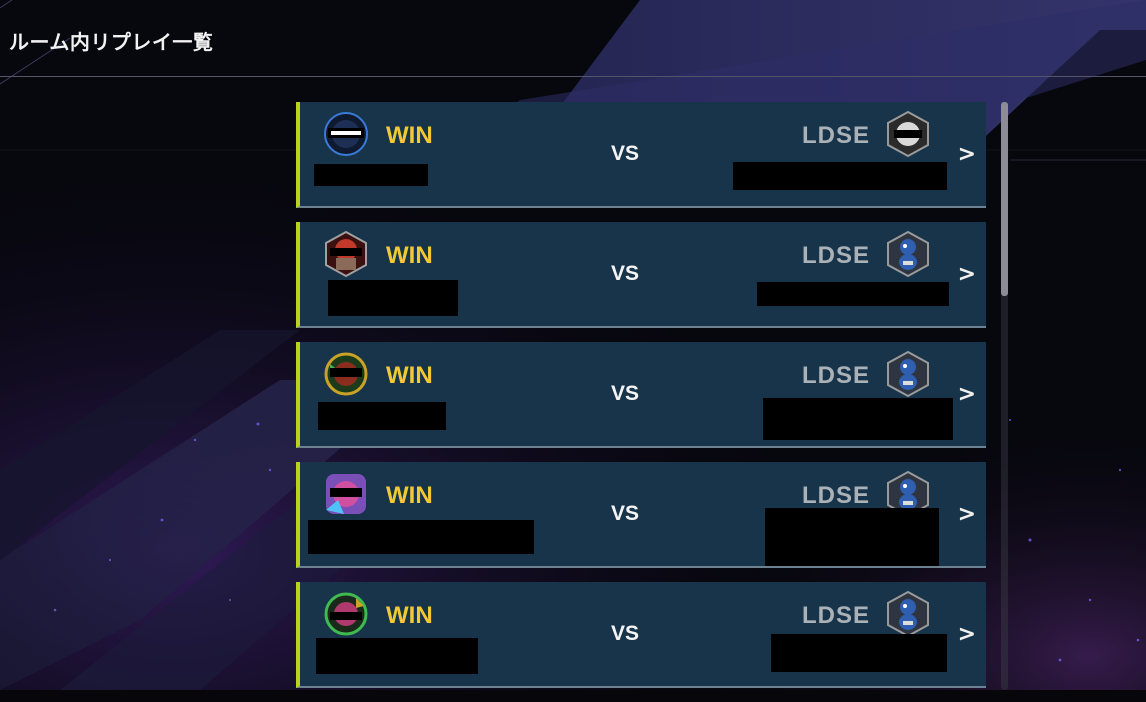  Describe the element at coordinates (573, 76) in the screenshot. I see `title-divider` at that location.